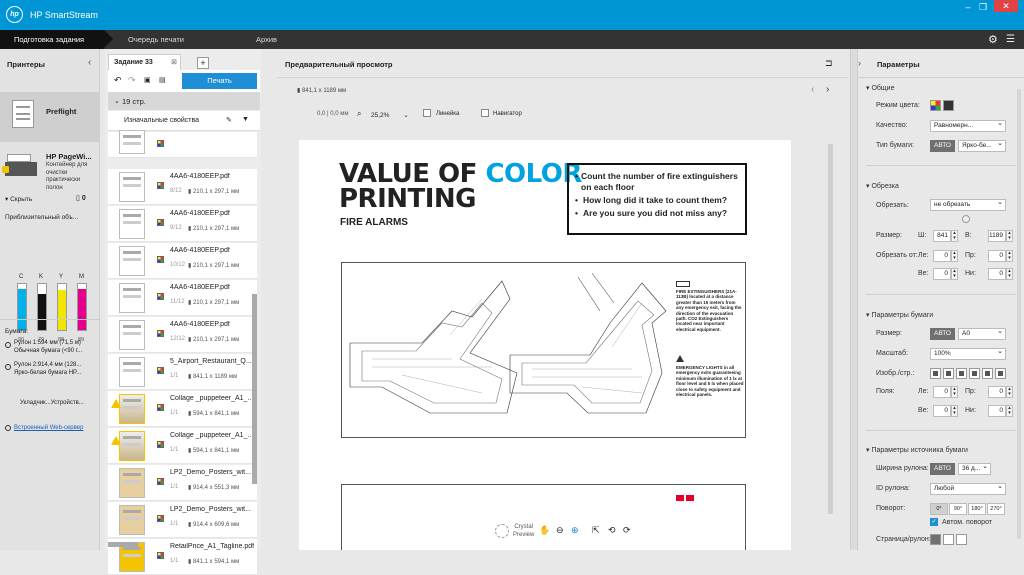 Image resolution: width=1024 pixels, height=575 pixels. What do you see at coordinates (182, 261) in the screenshot?
I see `job-list-item: 4AA6-4180EEP.pdf 10/12 ▮ 210,1 x 297,1 мм` at bounding box center [182, 261].